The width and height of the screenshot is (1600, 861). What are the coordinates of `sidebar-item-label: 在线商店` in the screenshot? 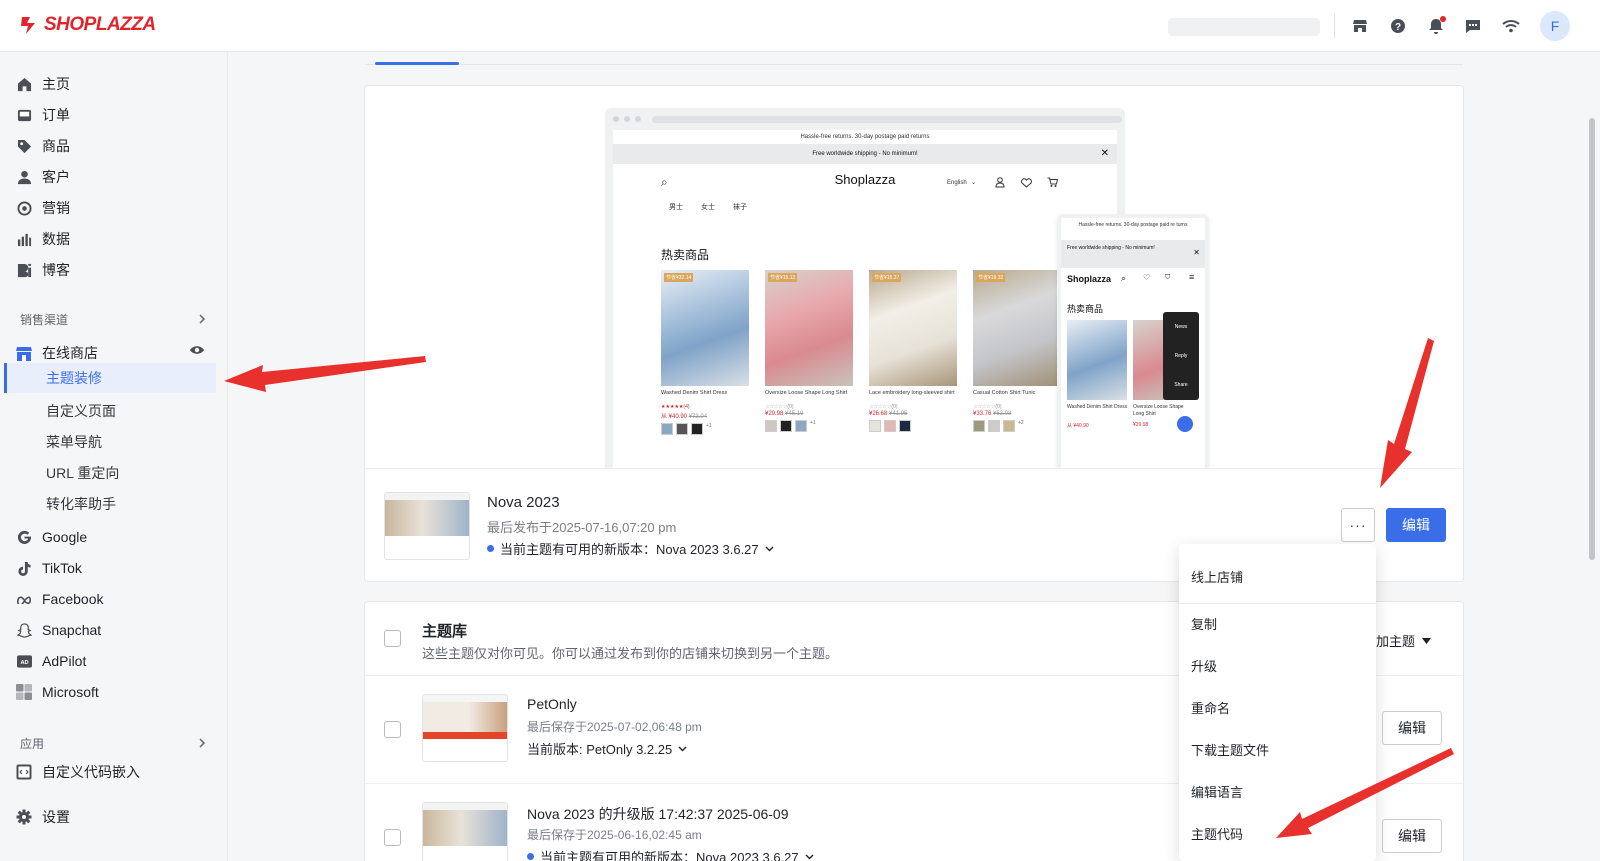 It's located at (70, 353).